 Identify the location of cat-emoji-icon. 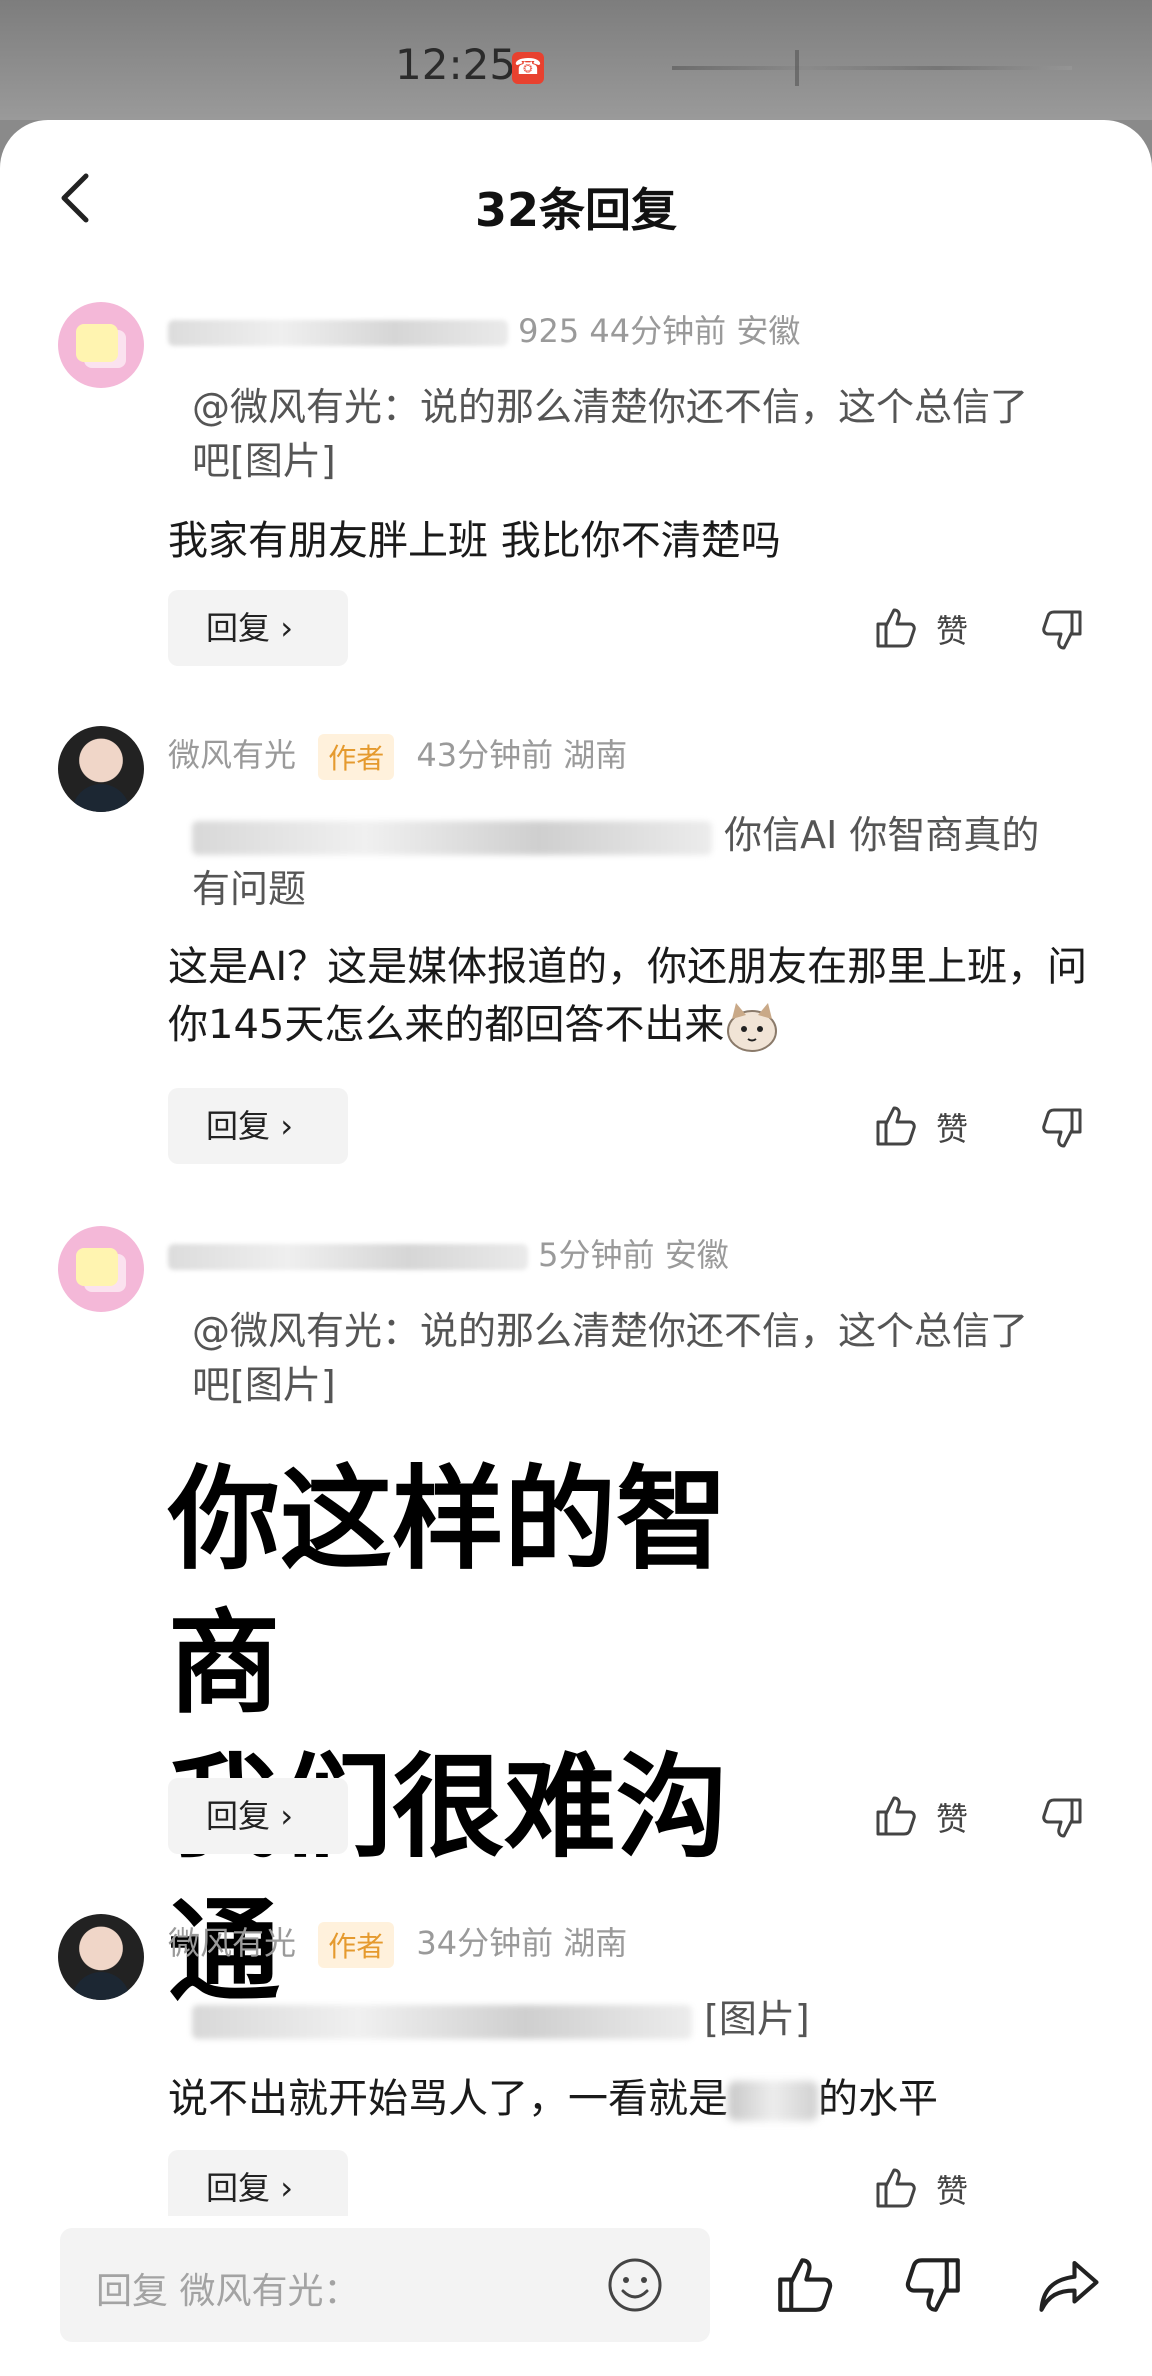
(752, 1027).